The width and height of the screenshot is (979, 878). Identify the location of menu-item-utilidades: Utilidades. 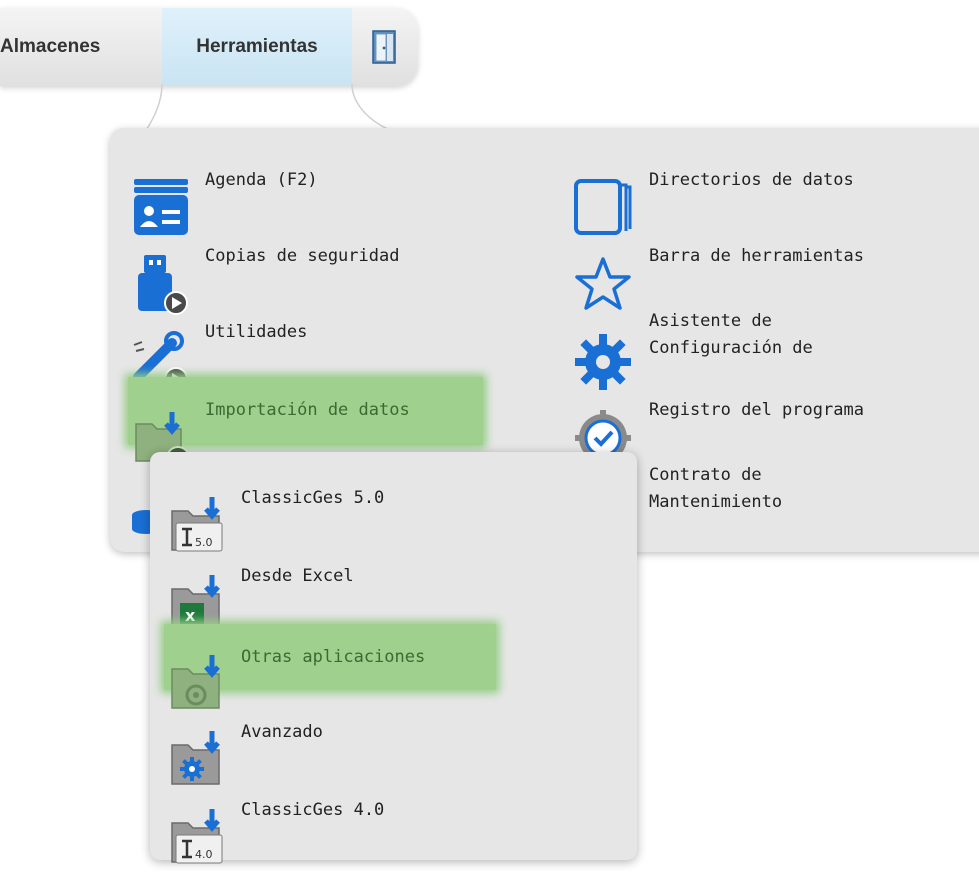
(320, 346).